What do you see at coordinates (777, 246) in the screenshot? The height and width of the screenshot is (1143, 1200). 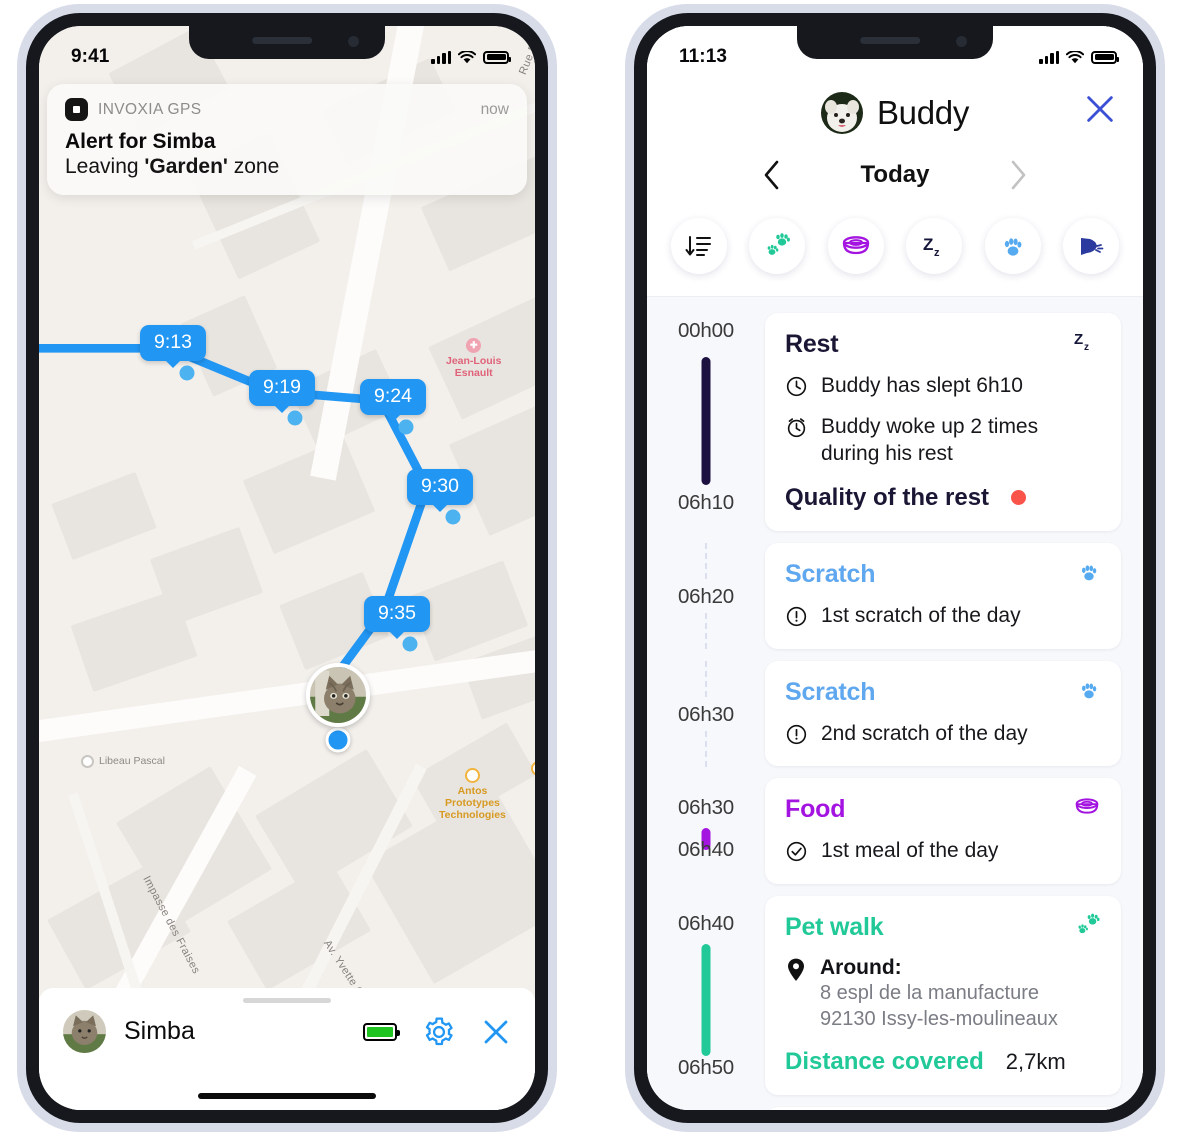 I see `filter-pet-walk` at bounding box center [777, 246].